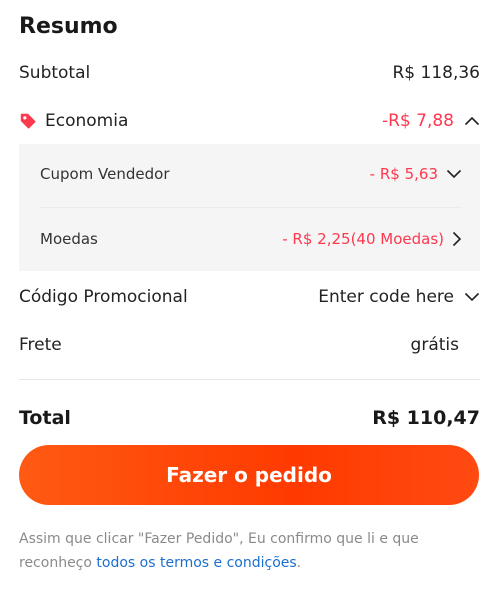 The width and height of the screenshot is (500, 590). Describe the element at coordinates (249, 297) in the screenshot. I see `promo-code-row: Código Promocional Enter code here` at that location.